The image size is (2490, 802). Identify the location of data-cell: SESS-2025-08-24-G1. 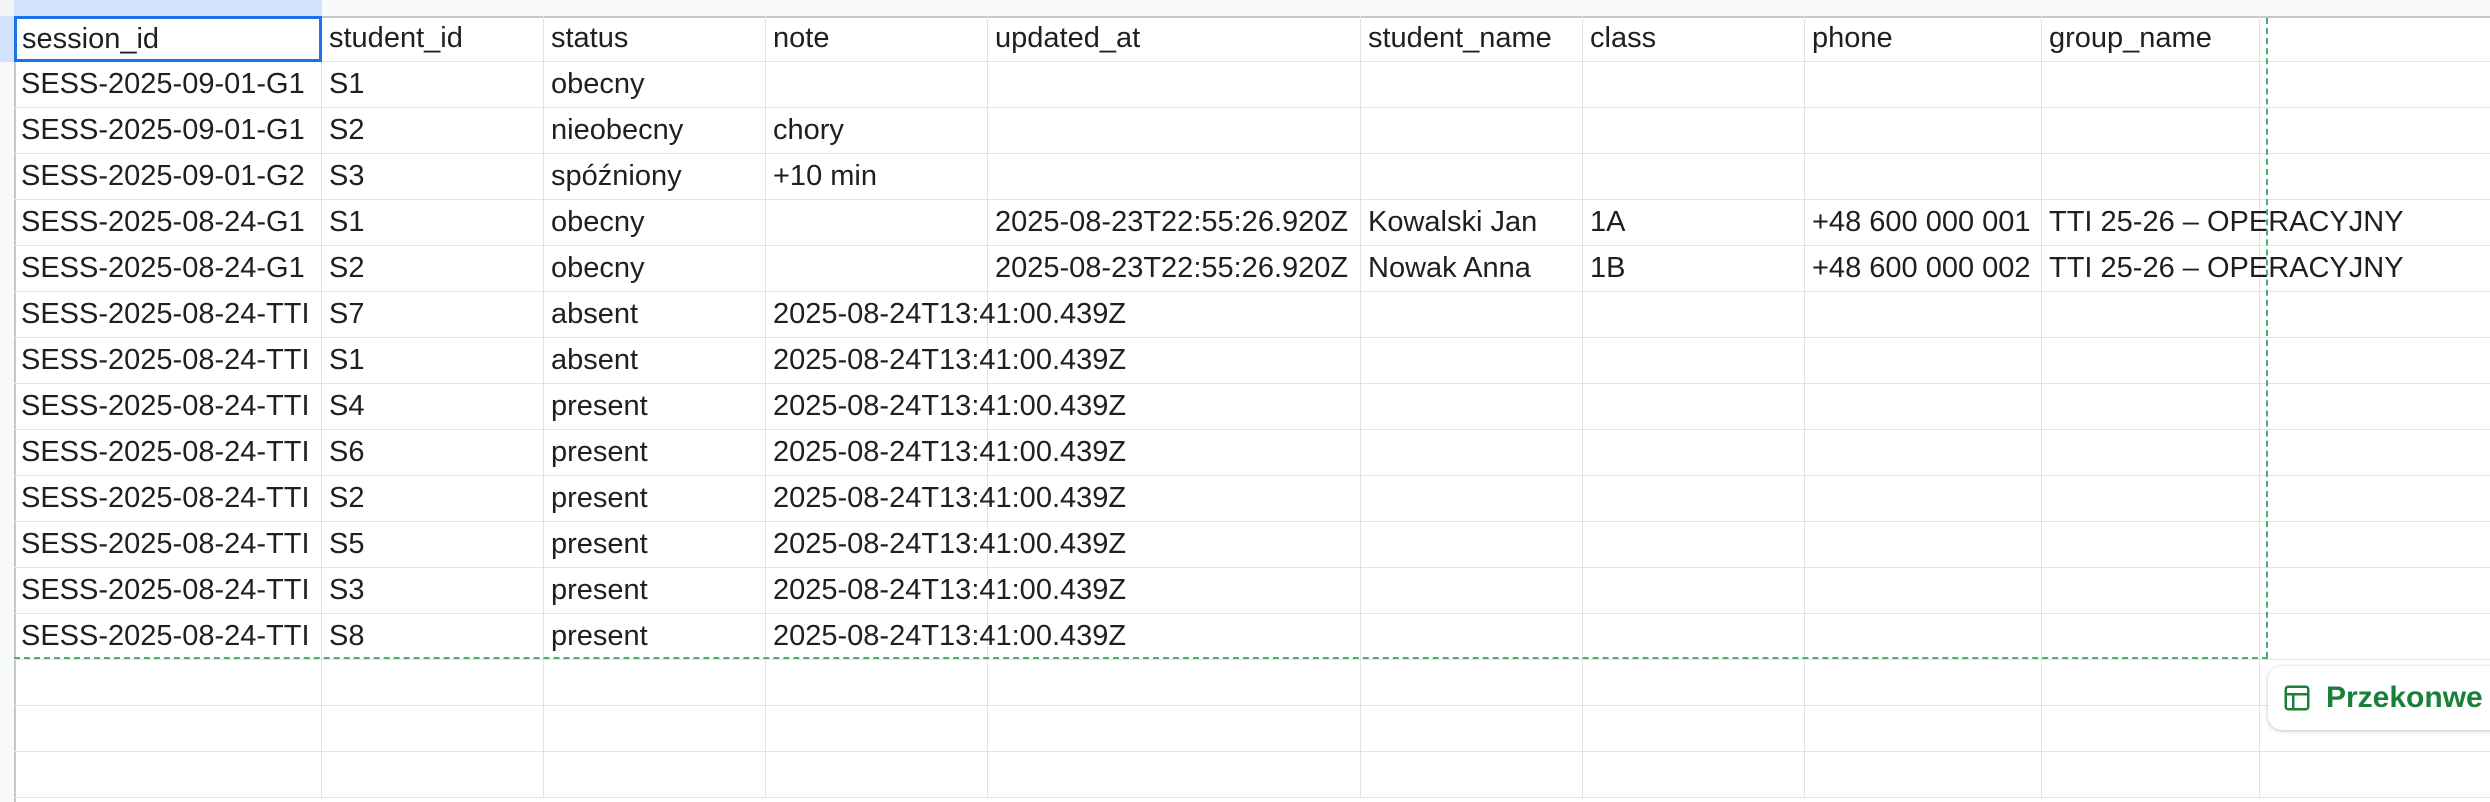
(168, 269).